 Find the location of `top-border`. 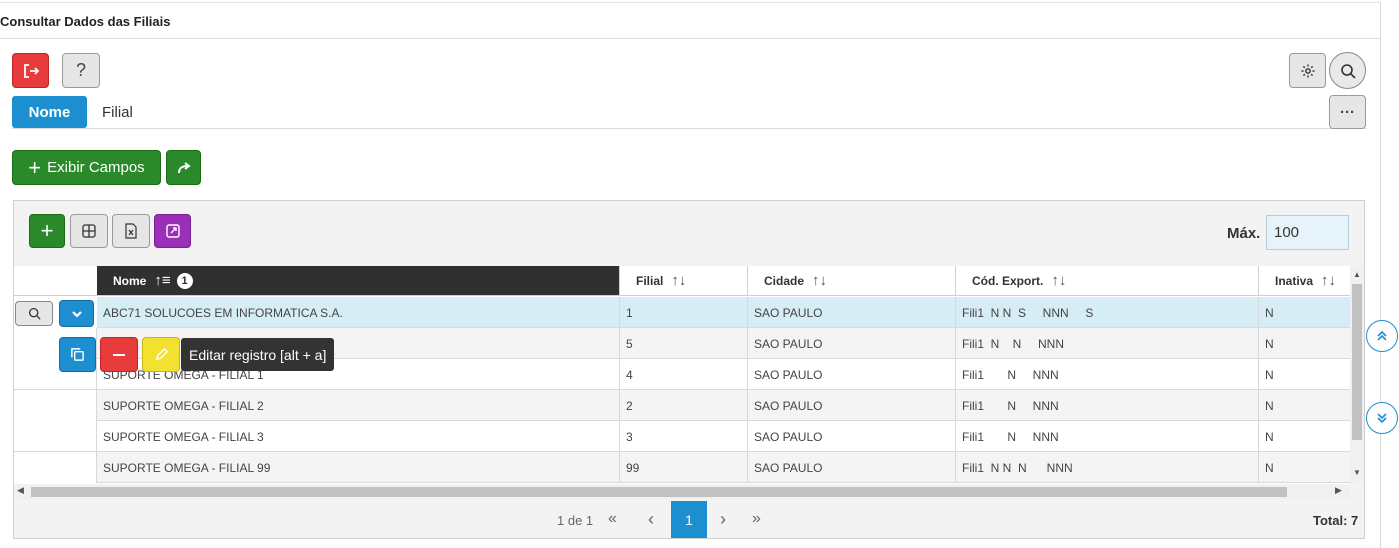

top-border is located at coordinates (690, 2).